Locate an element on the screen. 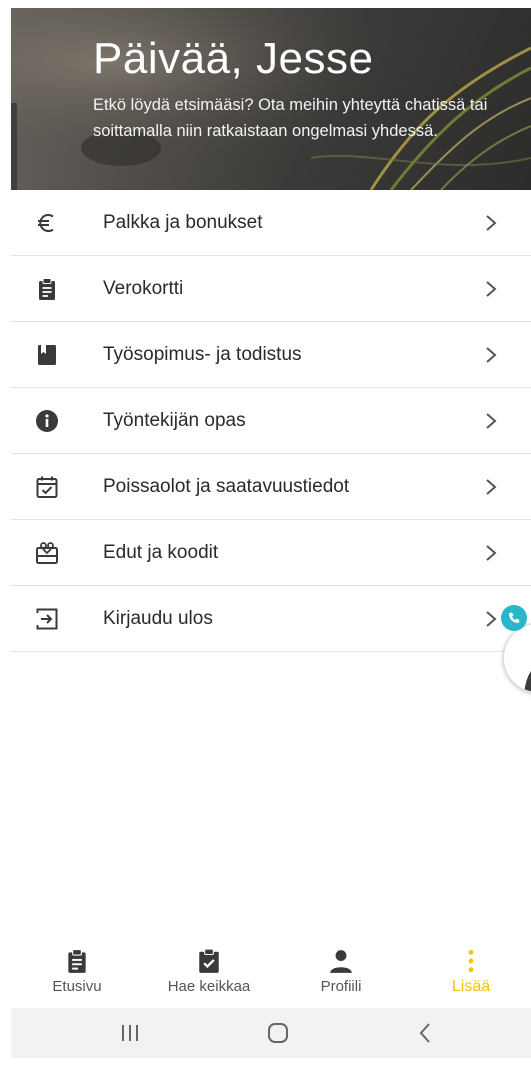 The image size is (531, 1066). recent-apps-icon is located at coordinates (130, 1033).